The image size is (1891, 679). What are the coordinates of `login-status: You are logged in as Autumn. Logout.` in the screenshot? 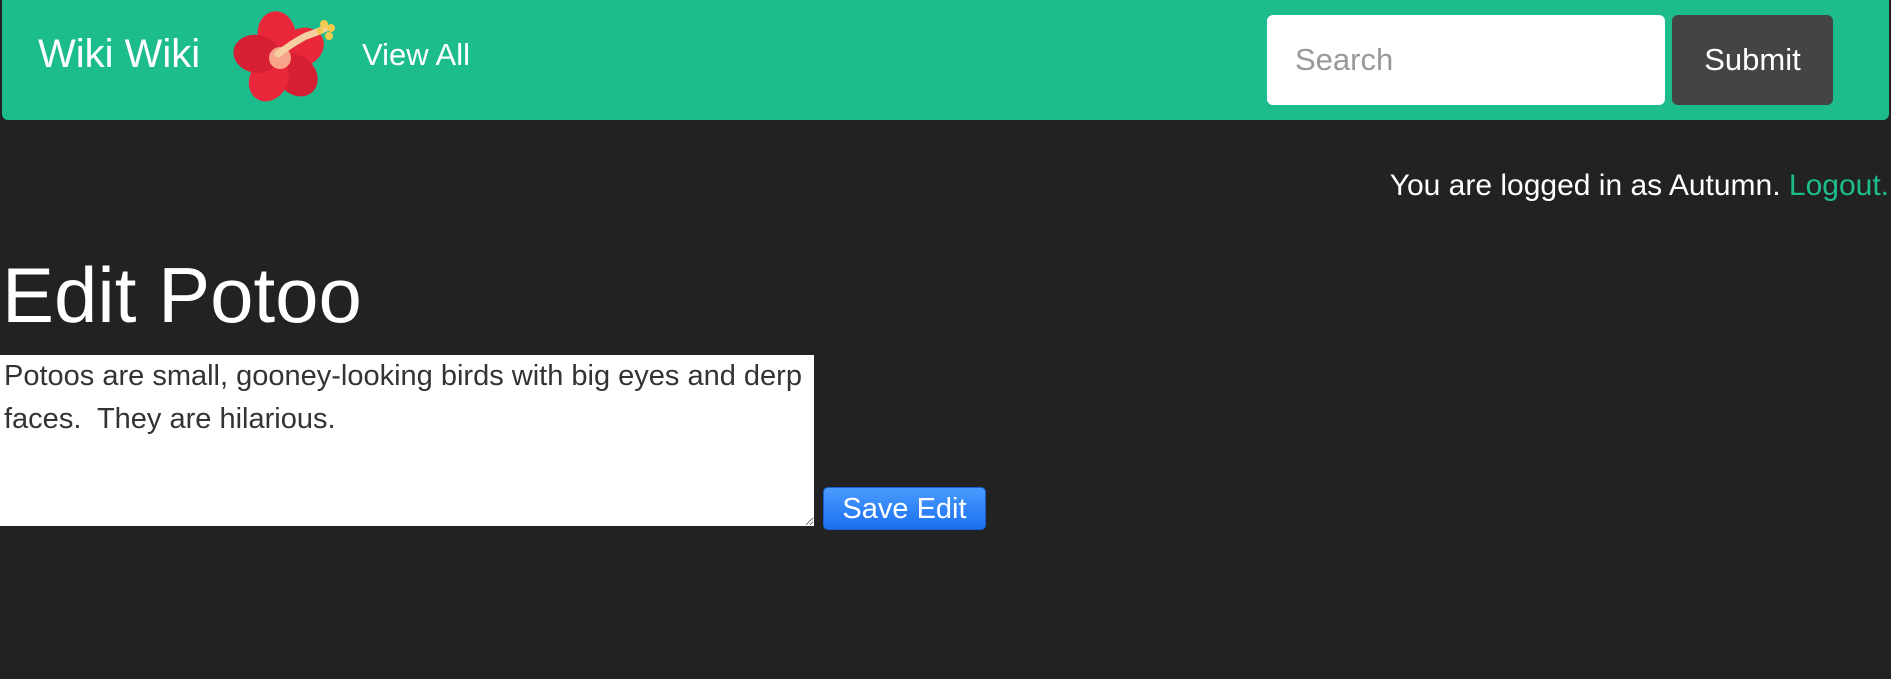 It's located at (1639, 186).